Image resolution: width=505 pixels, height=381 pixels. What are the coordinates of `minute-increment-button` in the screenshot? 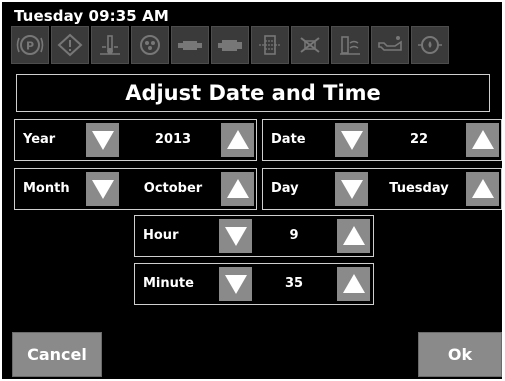 It's located at (353, 284).